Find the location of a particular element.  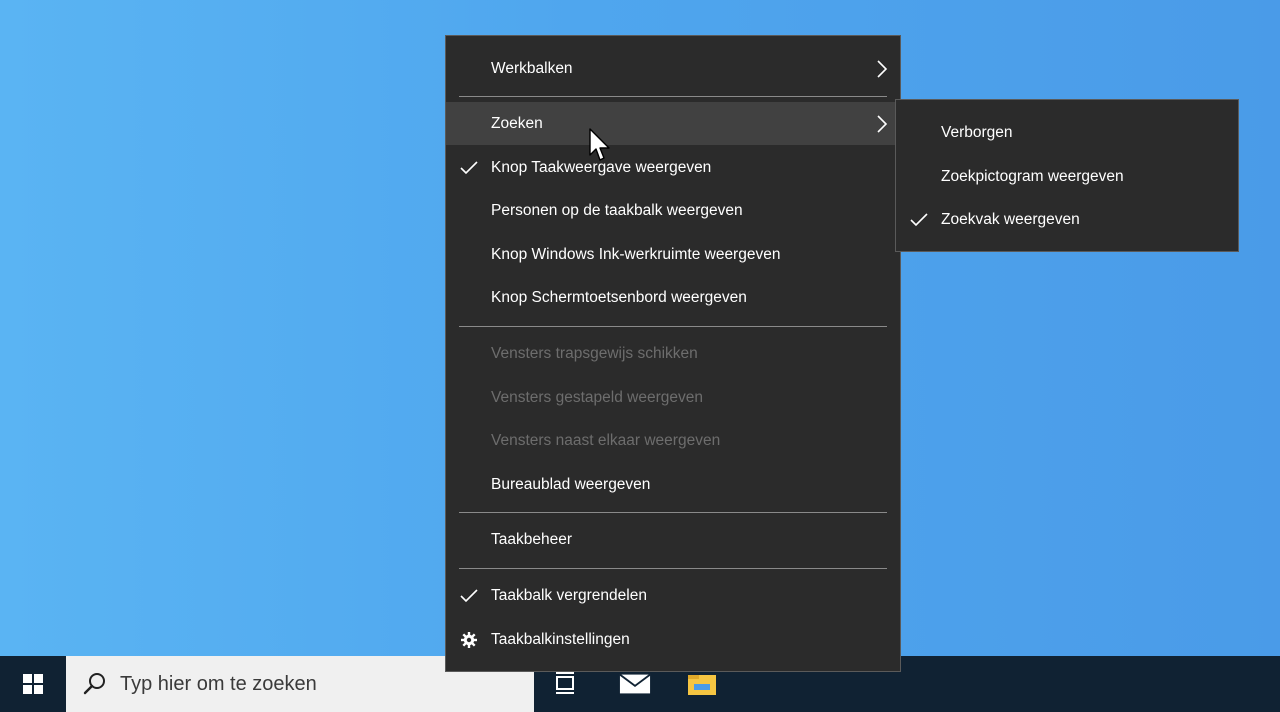

mail-icon is located at coordinates (635, 683).